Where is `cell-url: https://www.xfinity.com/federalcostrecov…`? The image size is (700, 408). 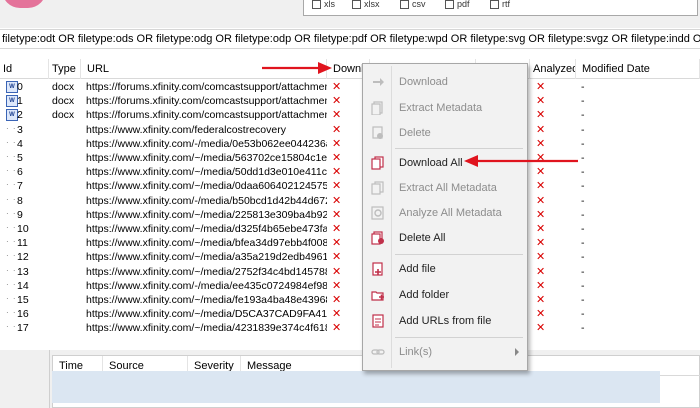 cell-url: https://www.xfinity.com/federalcostrecov… is located at coordinates (186, 129).